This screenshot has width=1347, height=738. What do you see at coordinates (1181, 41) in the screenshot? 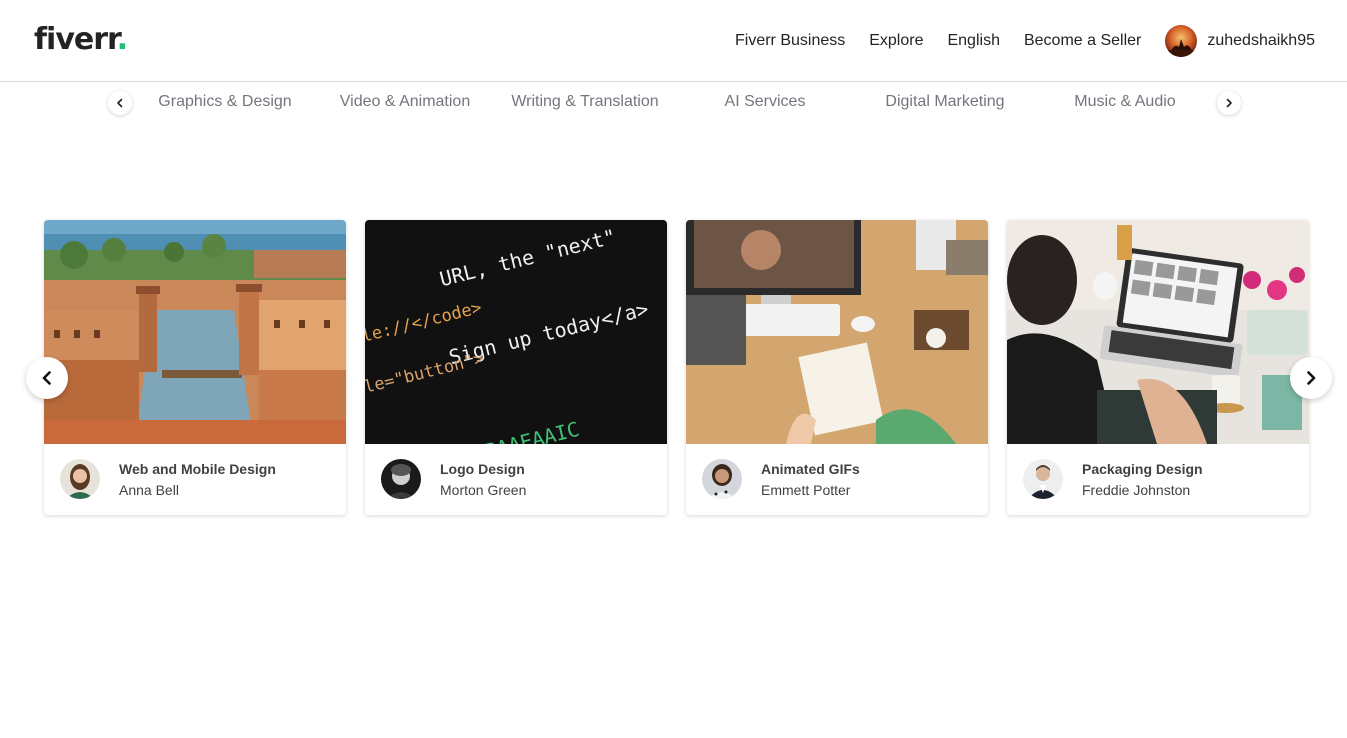
I see `user-avatar` at bounding box center [1181, 41].